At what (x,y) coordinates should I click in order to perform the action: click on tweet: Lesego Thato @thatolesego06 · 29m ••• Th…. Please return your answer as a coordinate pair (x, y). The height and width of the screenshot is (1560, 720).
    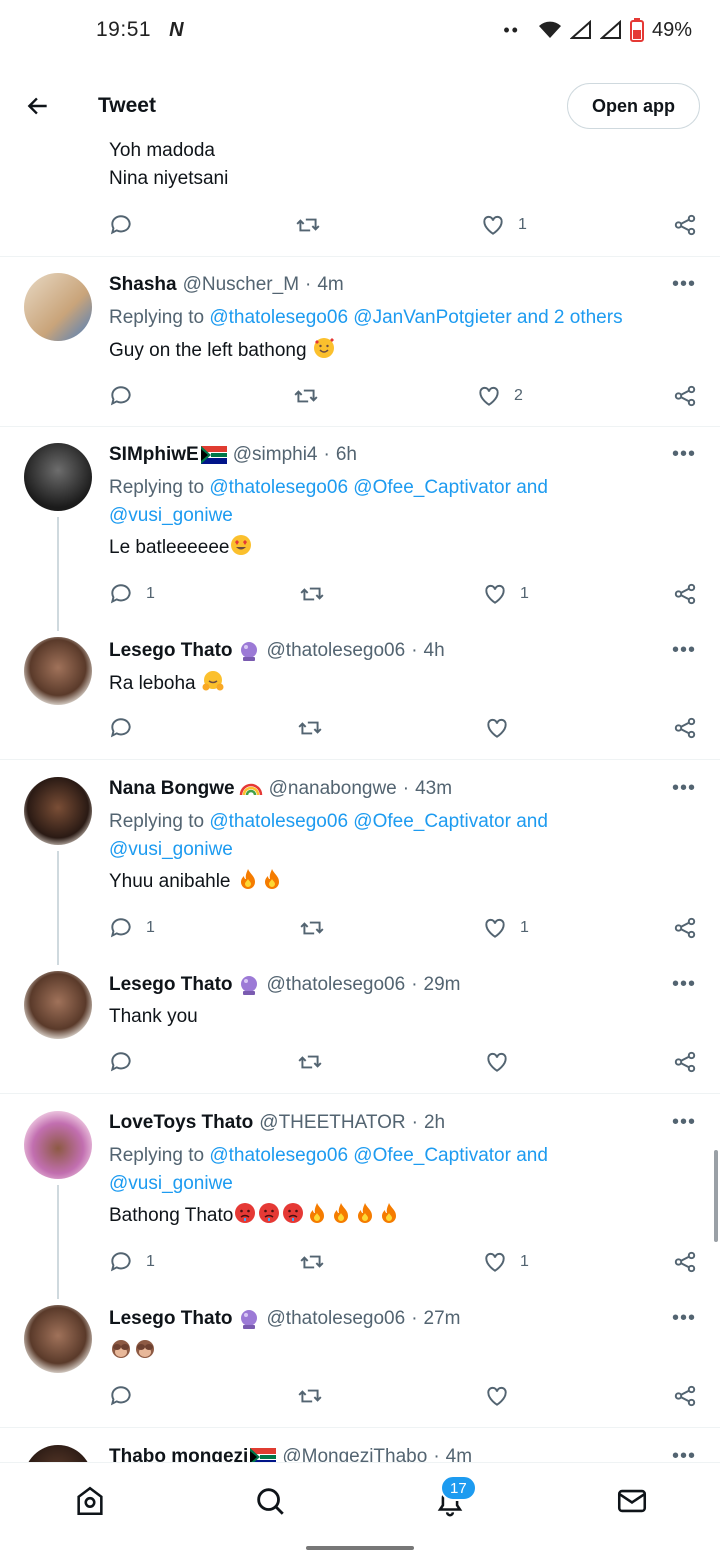
    Looking at the image, I should click on (360, 1027).